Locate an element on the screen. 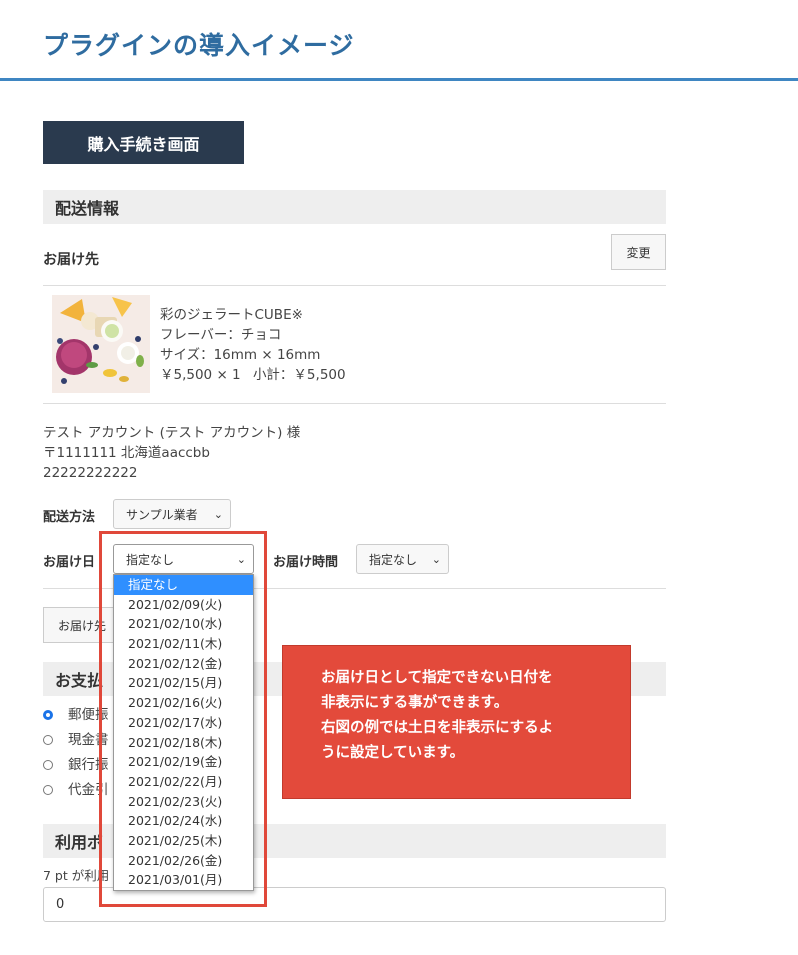  shipping-method-value: サンプル業者 is located at coordinates (162, 514).